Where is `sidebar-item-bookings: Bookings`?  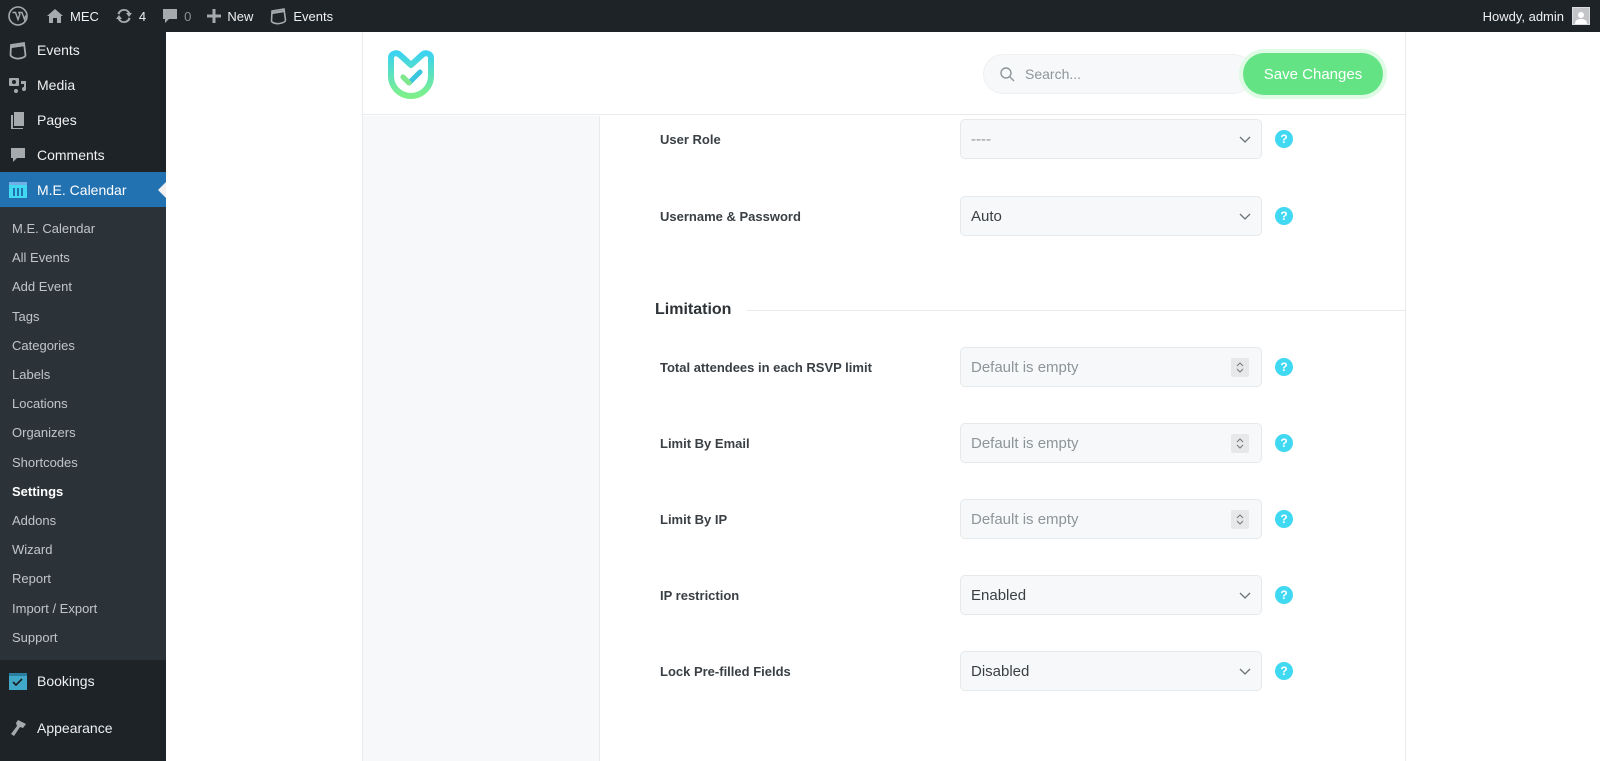
sidebar-item-bookings: Bookings is located at coordinates (83, 681).